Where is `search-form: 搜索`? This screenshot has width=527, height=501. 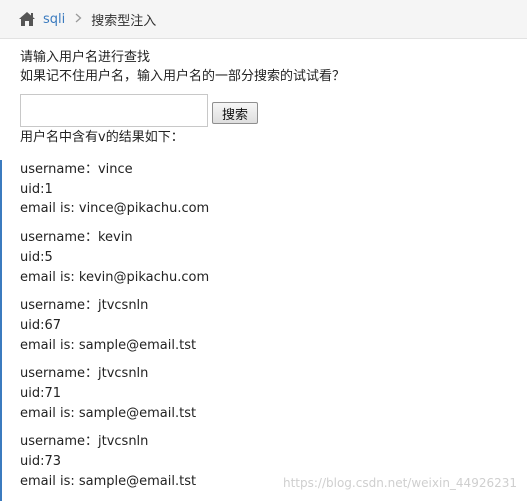 search-form: 搜索 is located at coordinates (270, 110).